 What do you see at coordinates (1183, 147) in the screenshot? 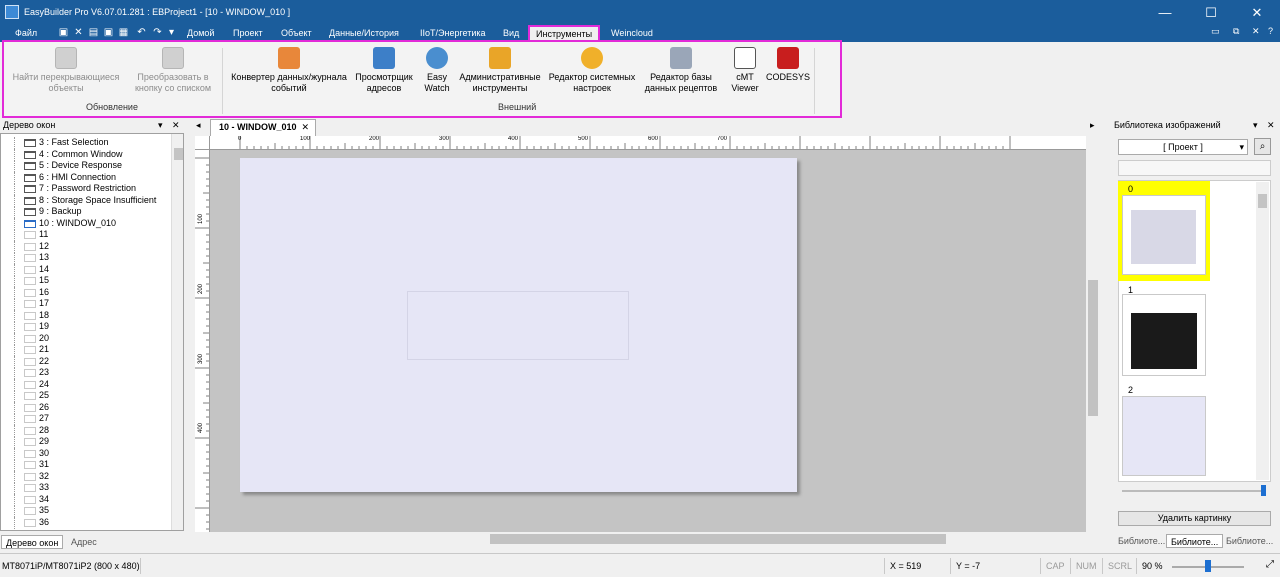
I see `project-dropdown: [ Проект ] ▾` at bounding box center [1183, 147].